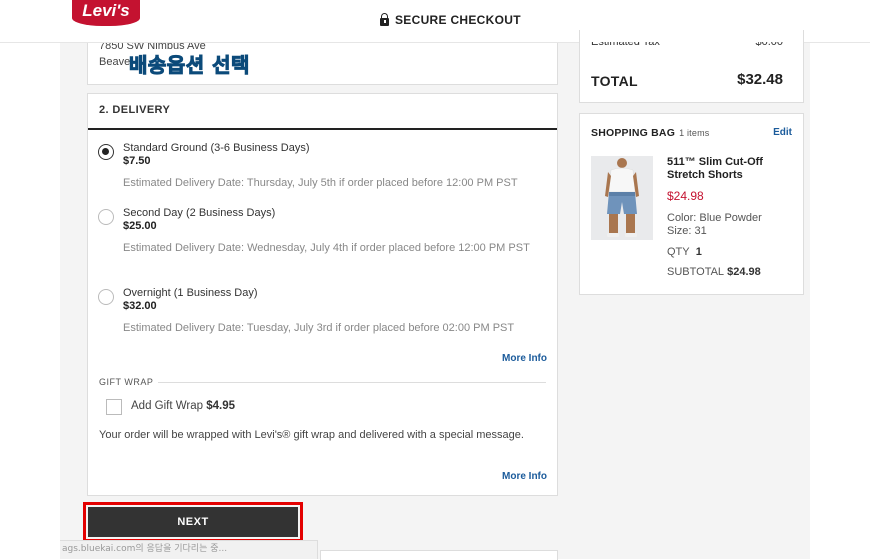 This screenshot has width=870, height=560. Describe the element at coordinates (106, 297) in the screenshot. I see `radio-overnight` at that location.